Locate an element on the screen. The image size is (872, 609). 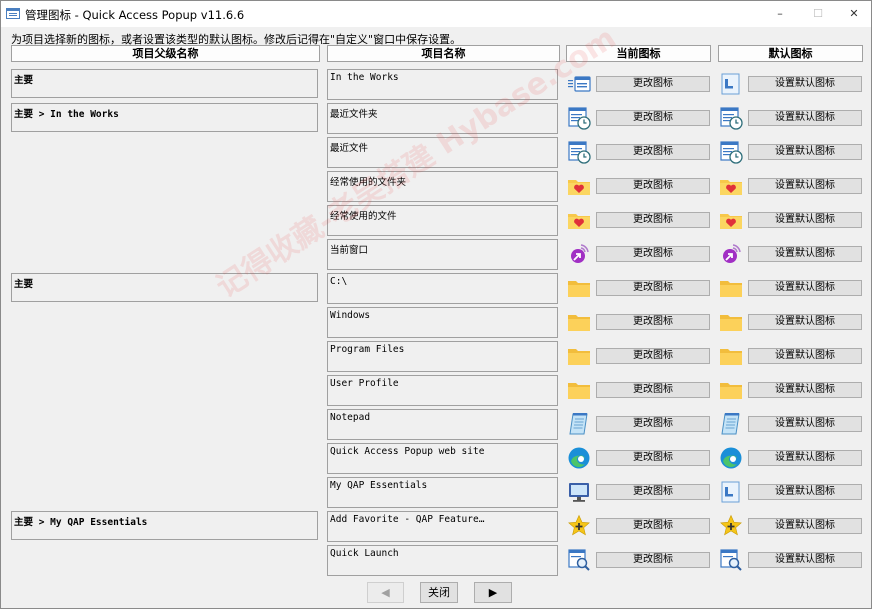
item-name-box: Program Files is located at coordinates (442, 356).